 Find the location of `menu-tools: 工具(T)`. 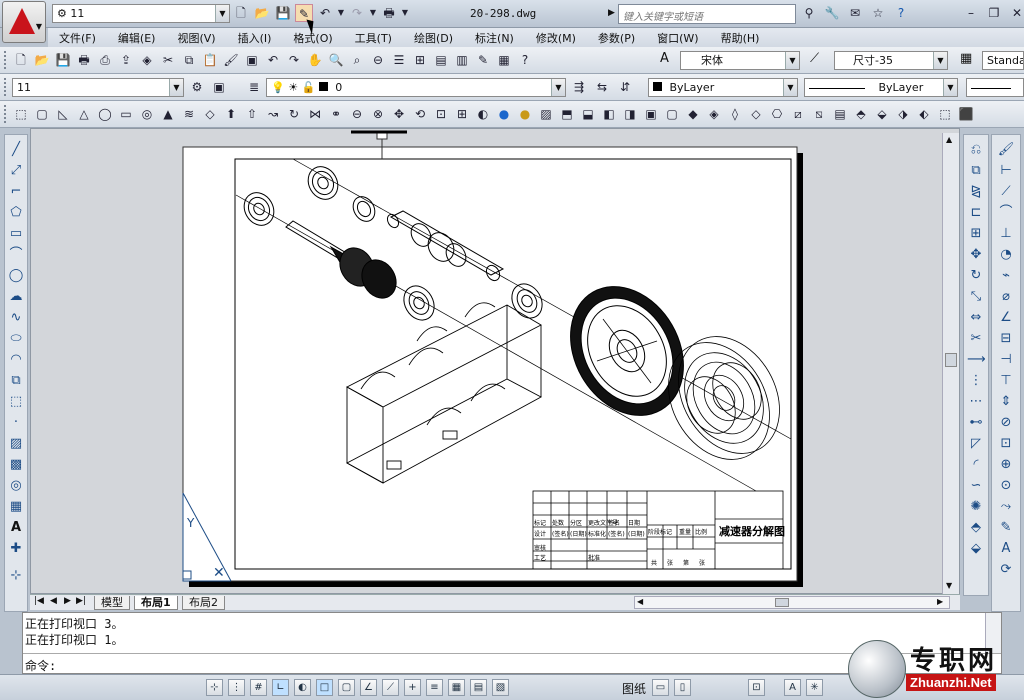

menu-tools: 工具(T) is located at coordinates (373, 37).